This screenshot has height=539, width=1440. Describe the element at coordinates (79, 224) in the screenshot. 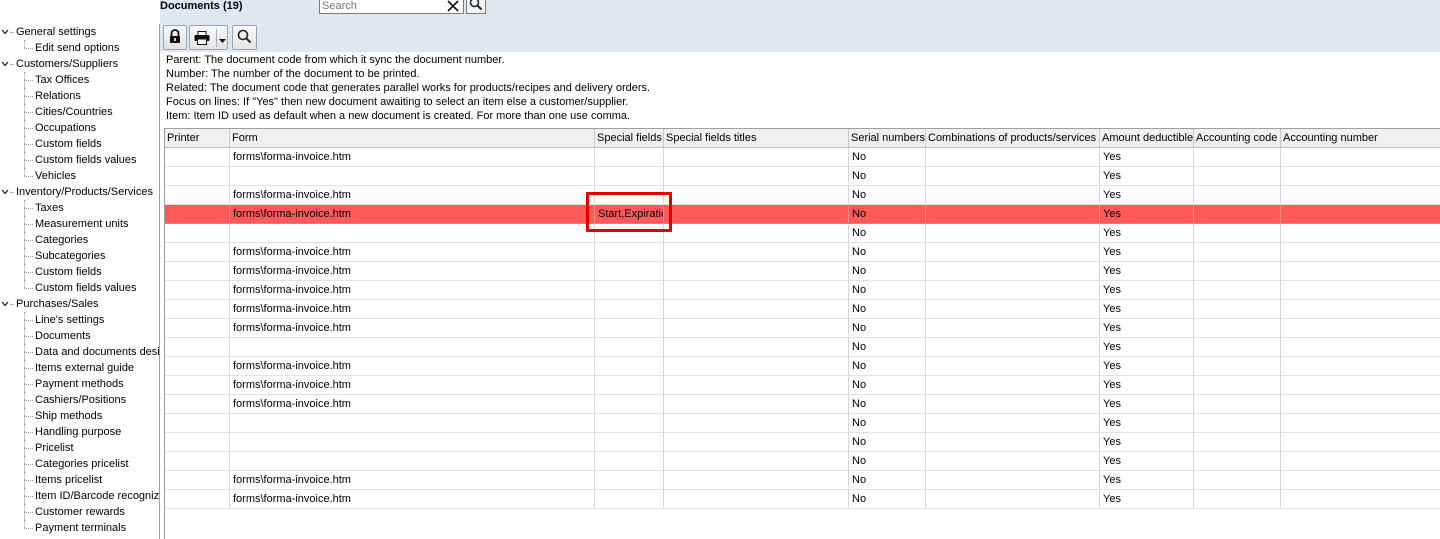

I see `tree-item-measurement-units: Measurement units` at that location.